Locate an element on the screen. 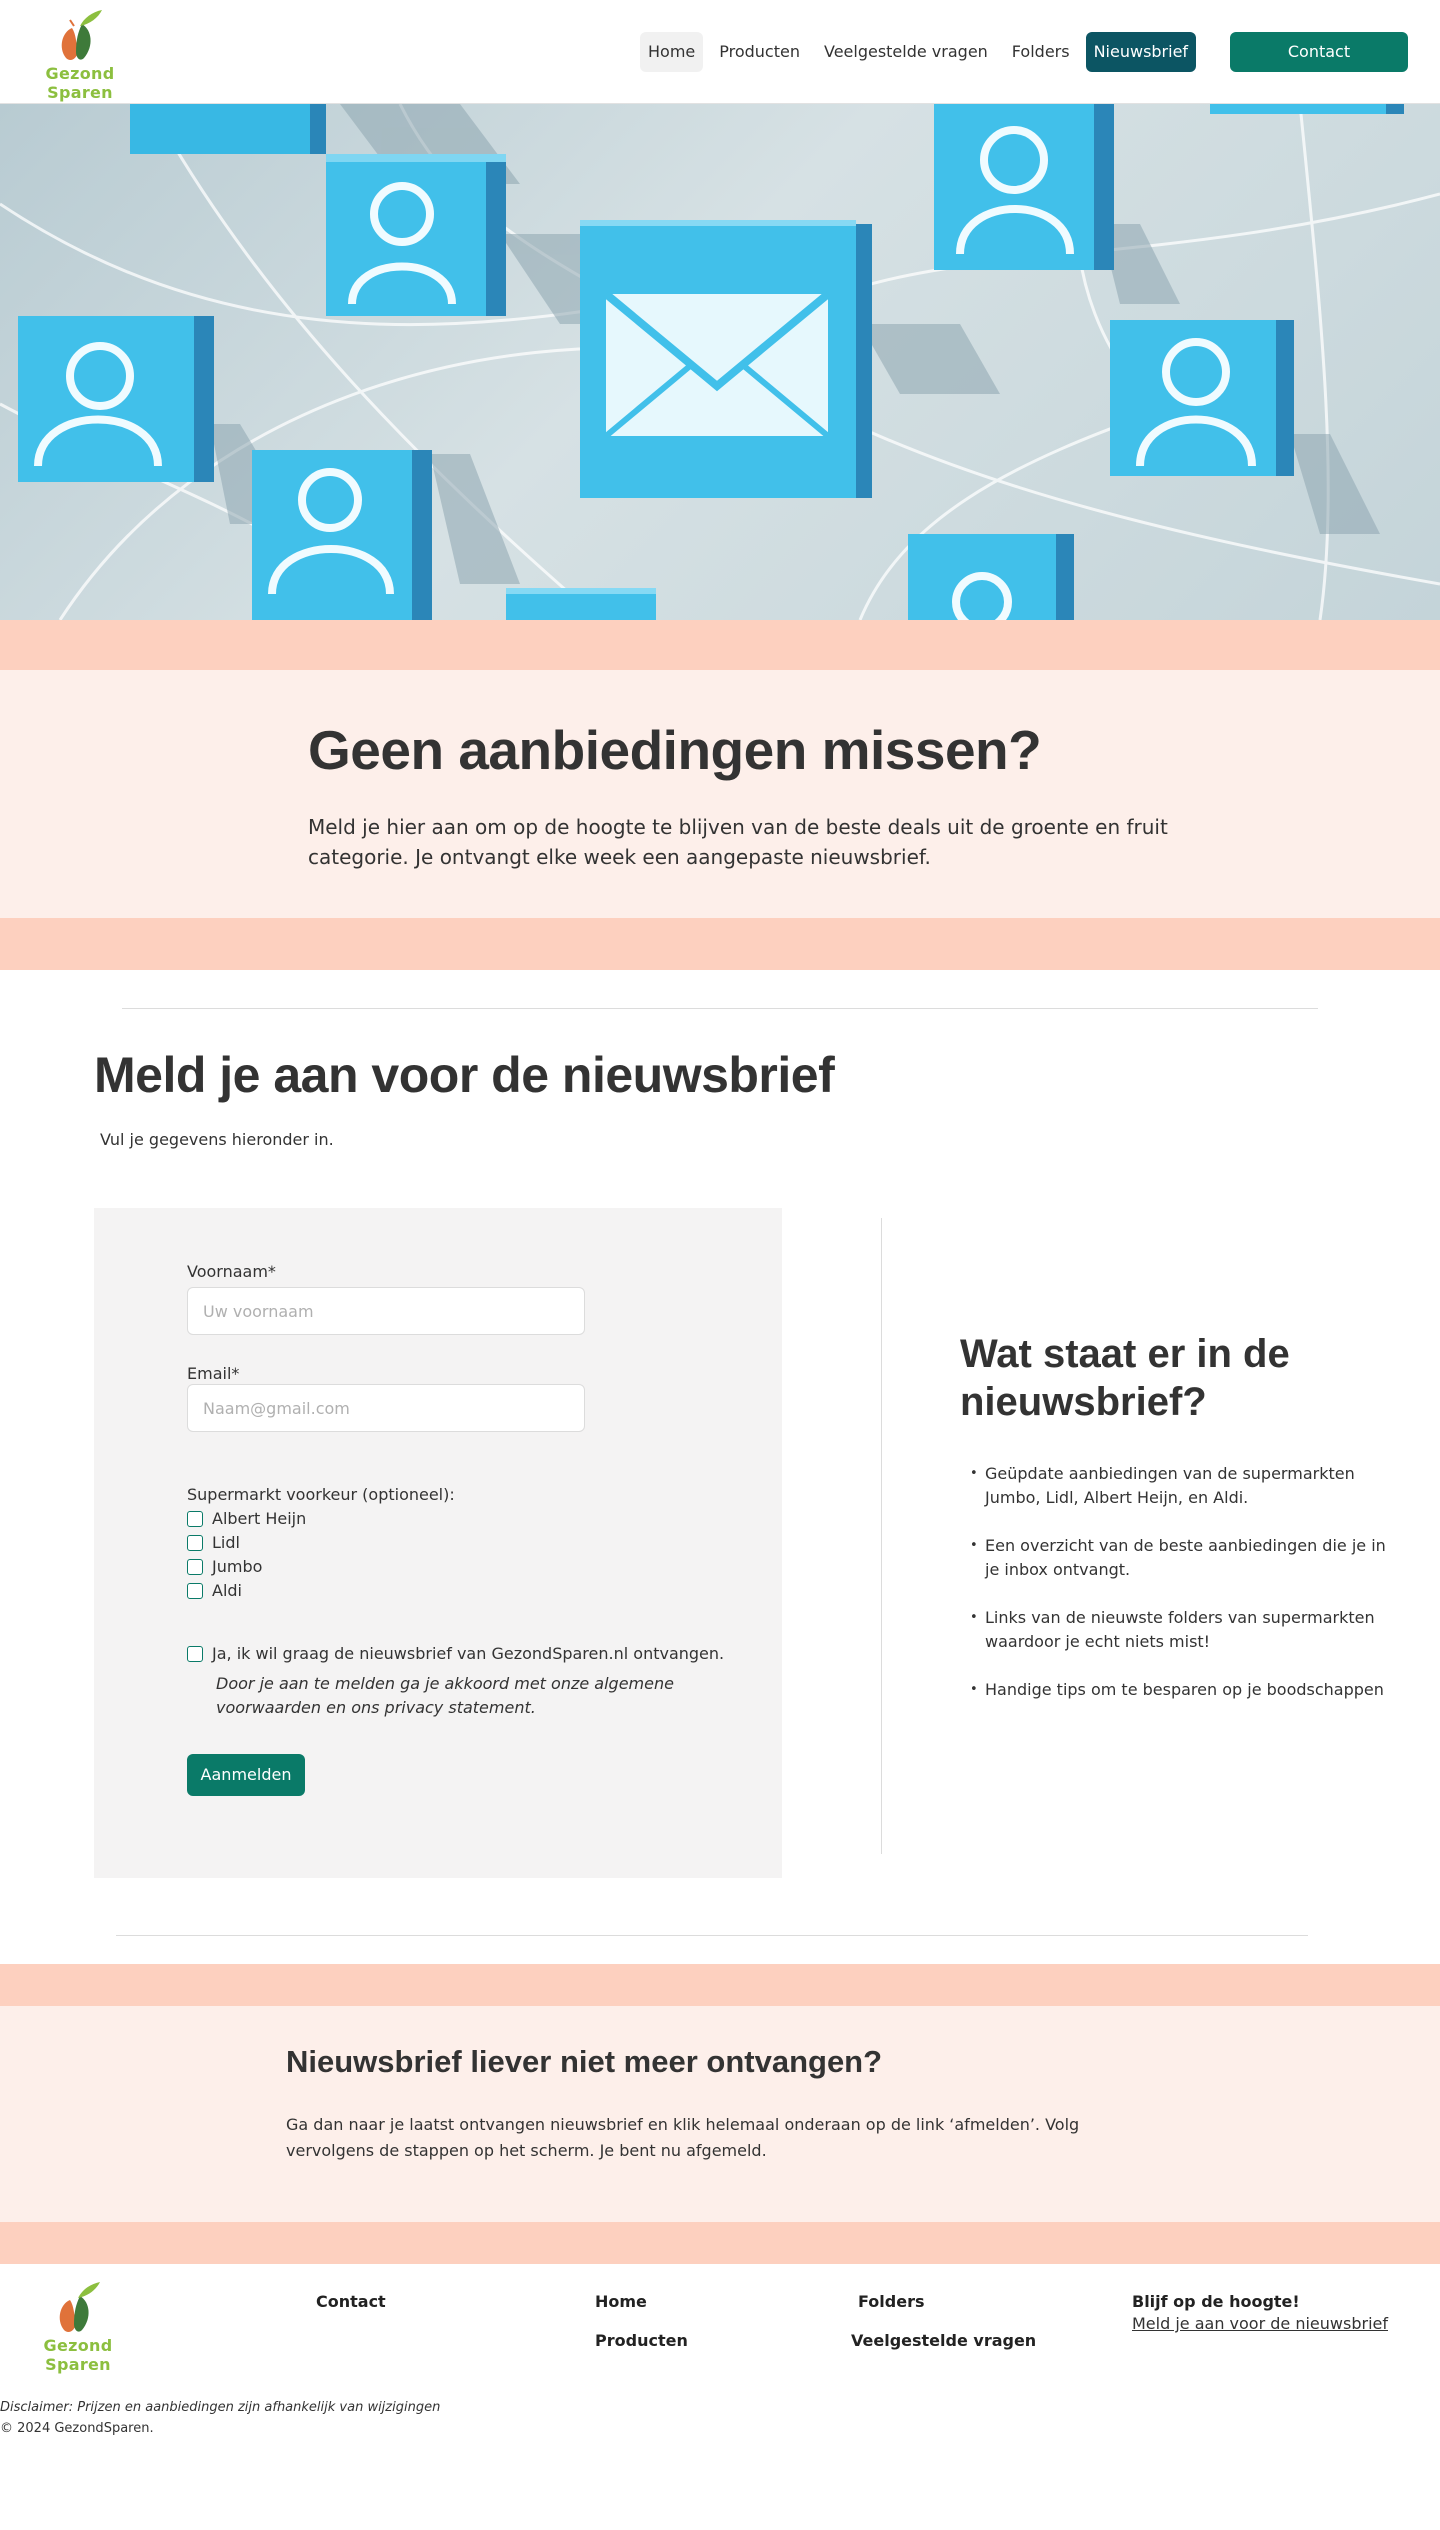  nav-nieuwsbrief: Nieuwsbrief is located at coordinates (1141, 52).